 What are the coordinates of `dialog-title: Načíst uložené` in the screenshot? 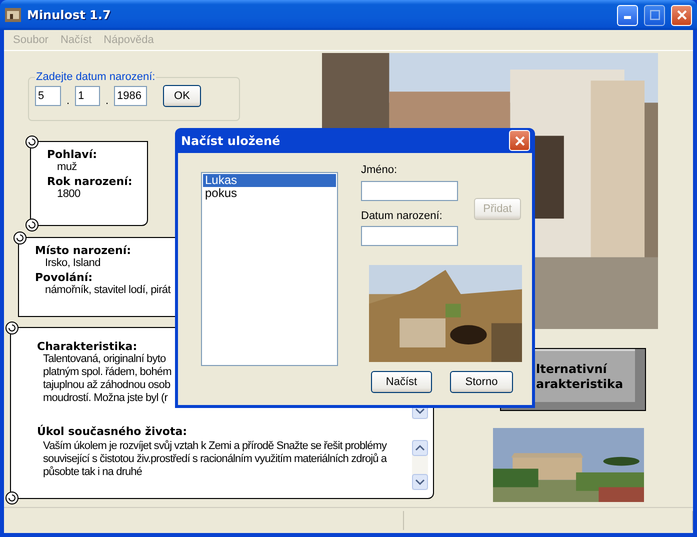 It's located at (230, 141).